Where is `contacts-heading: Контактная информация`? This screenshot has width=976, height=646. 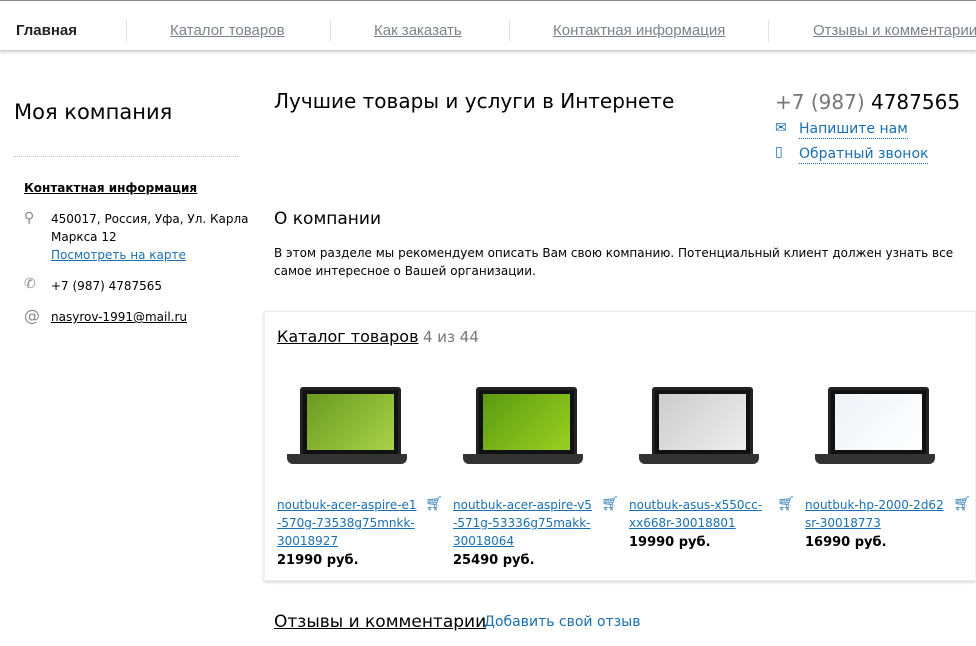
contacts-heading: Контактная информация is located at coordinates (110, 188).